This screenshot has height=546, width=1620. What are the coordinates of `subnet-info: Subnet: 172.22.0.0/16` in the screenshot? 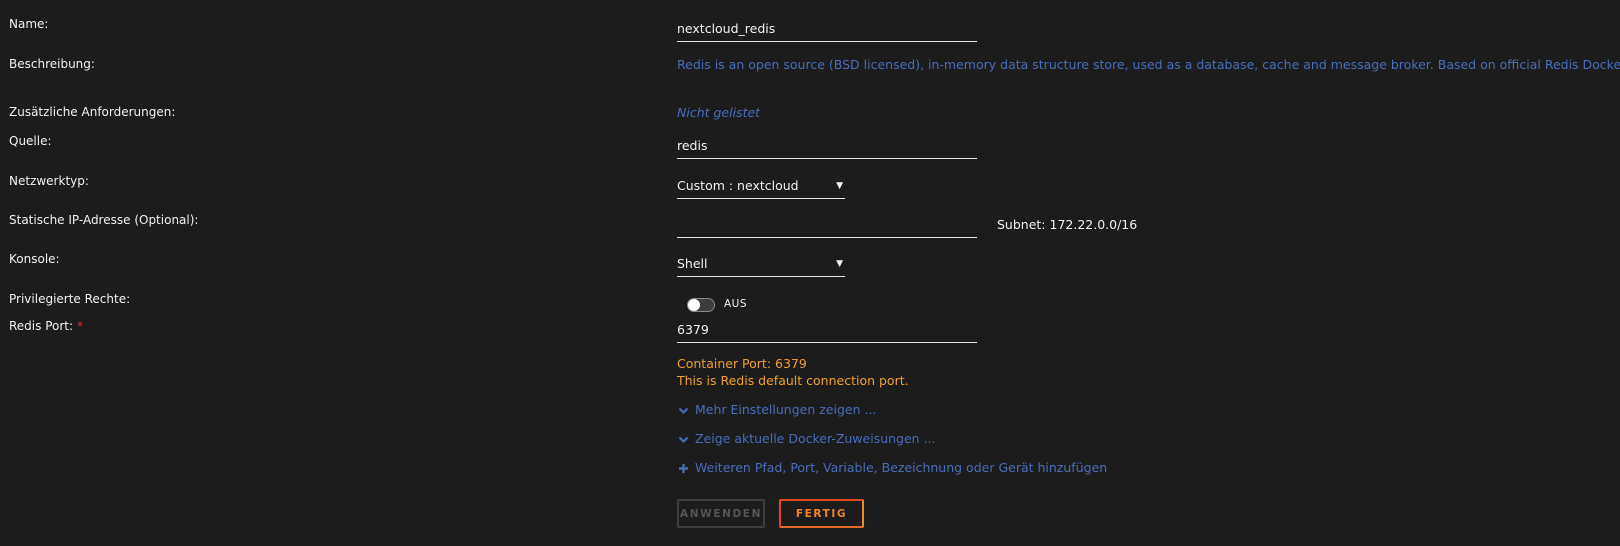 It's located at (1067, 224).